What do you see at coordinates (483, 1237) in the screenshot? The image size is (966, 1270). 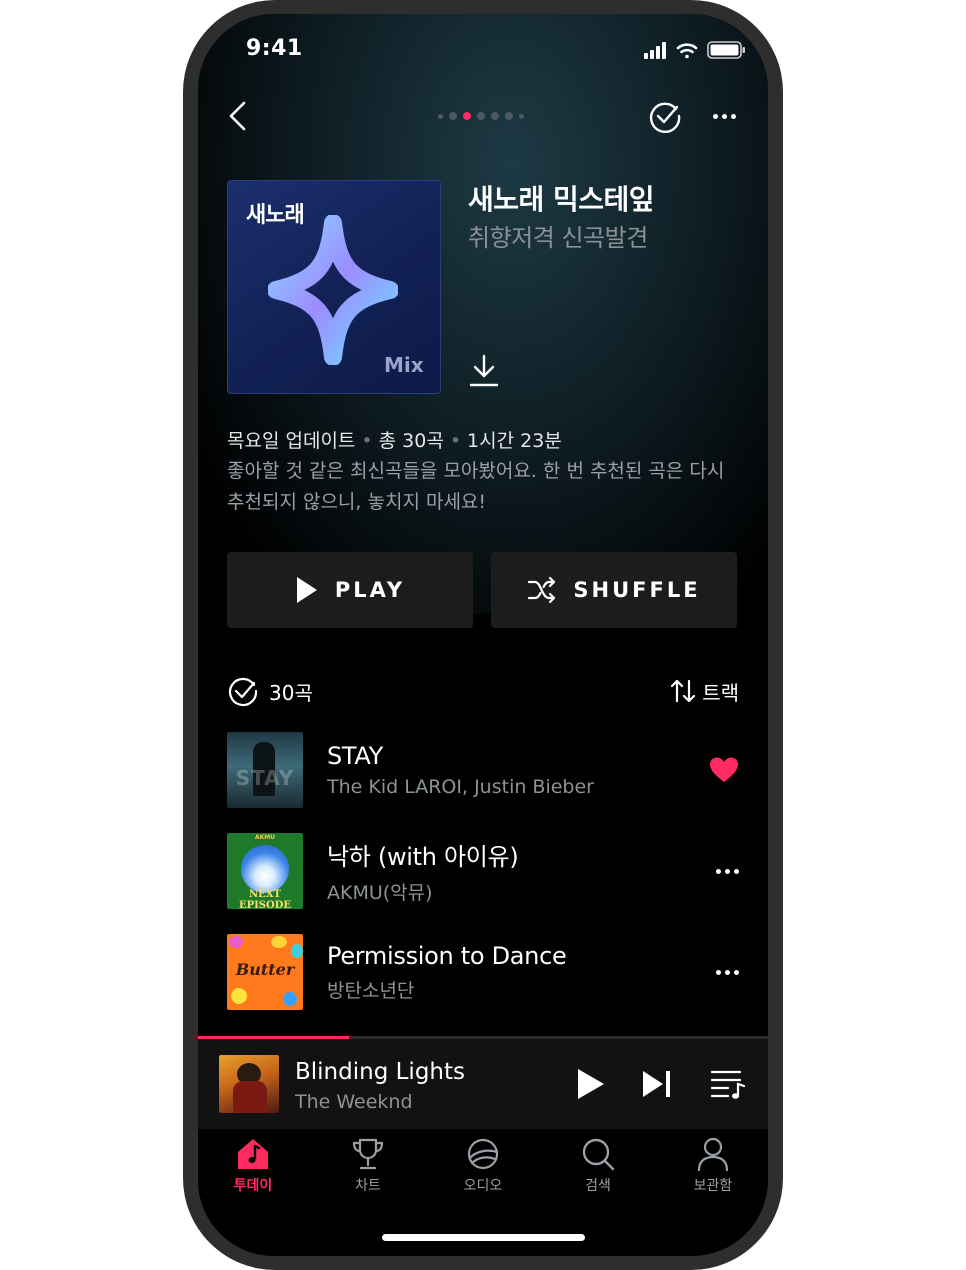 I see `home-indicator` at bounding box center [483, 1237].